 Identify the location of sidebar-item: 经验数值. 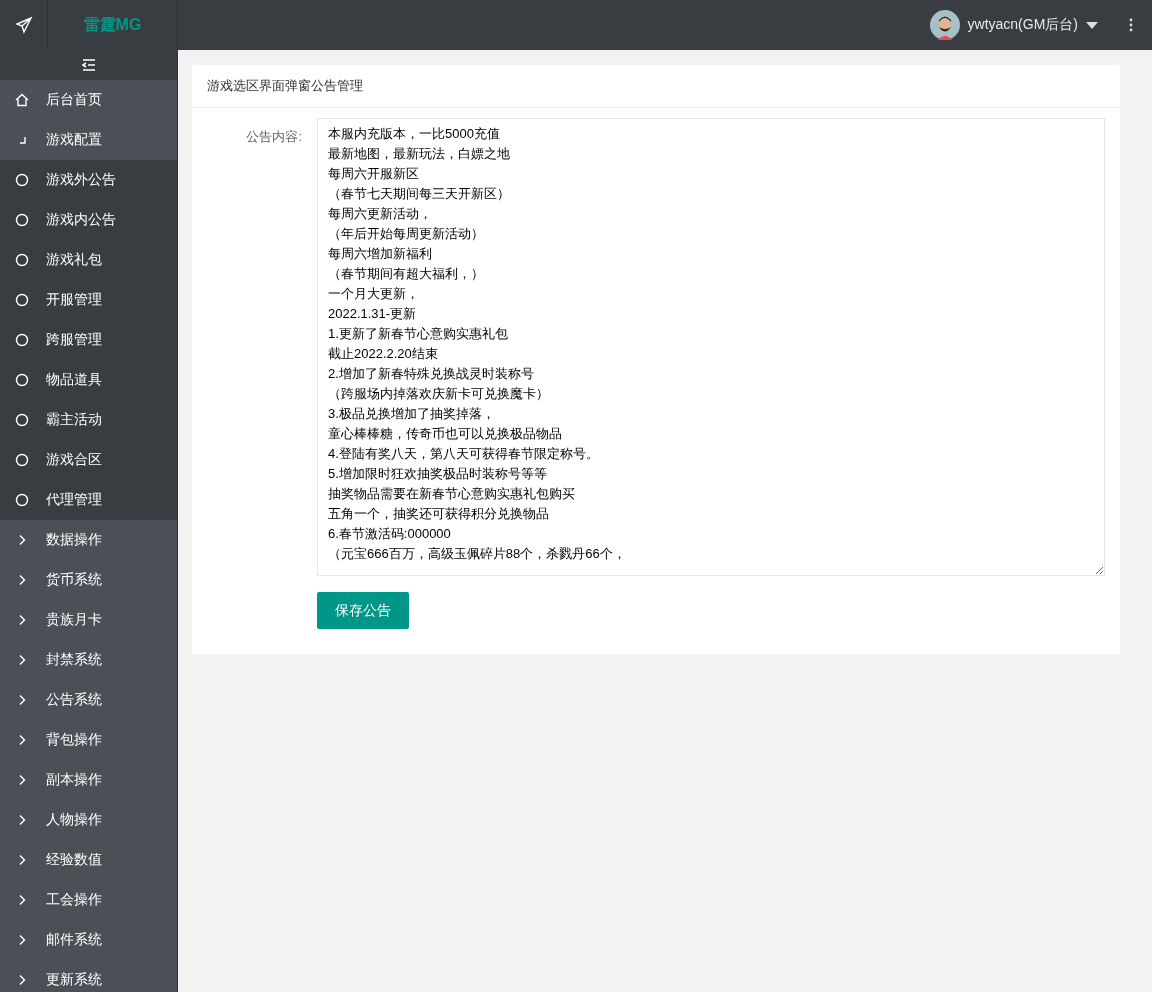
(88, 860).